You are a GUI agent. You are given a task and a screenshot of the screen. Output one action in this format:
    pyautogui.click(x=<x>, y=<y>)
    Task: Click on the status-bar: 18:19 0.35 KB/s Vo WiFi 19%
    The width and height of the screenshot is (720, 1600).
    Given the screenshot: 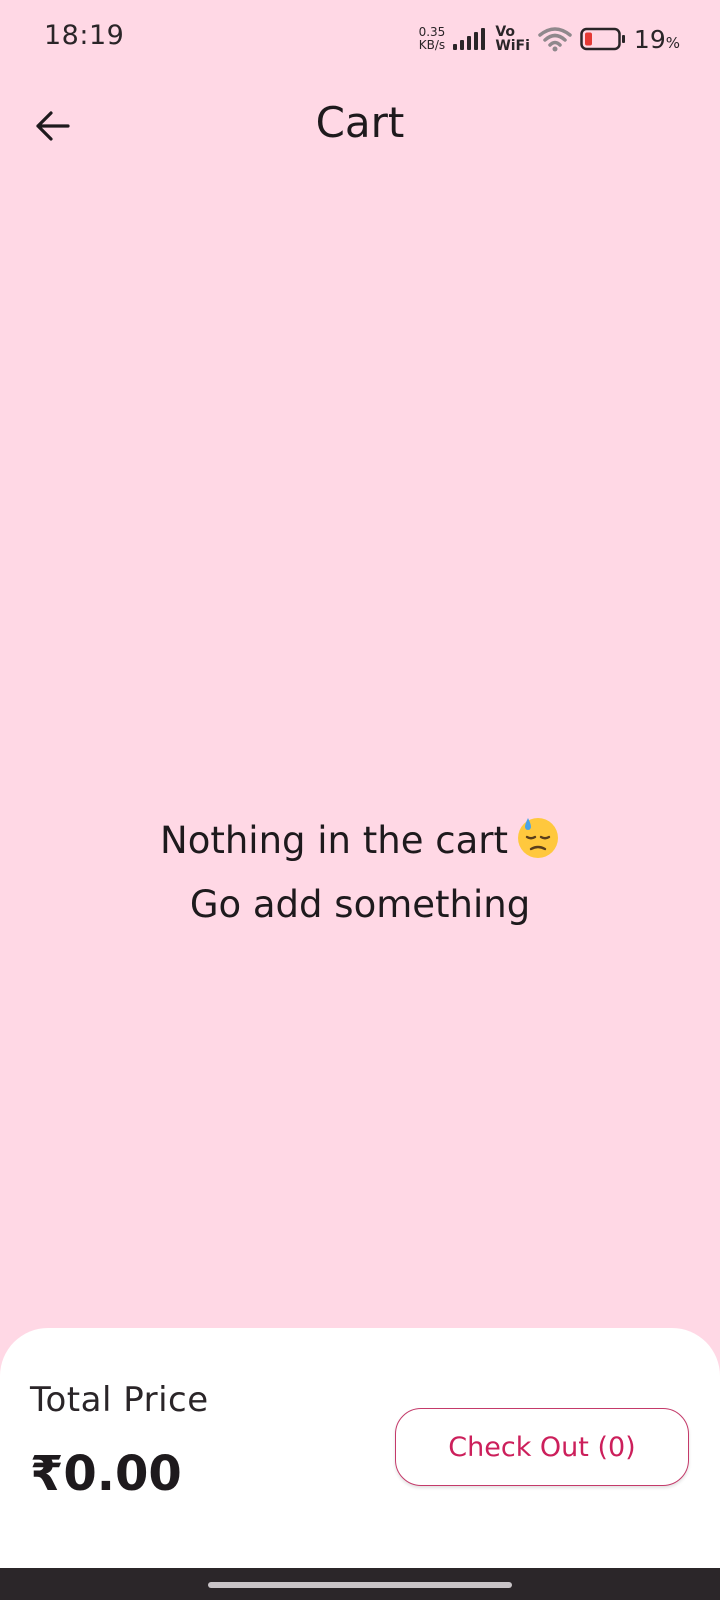 What is the action you would take?
    pyautogui.click(x=360, y=40)
    